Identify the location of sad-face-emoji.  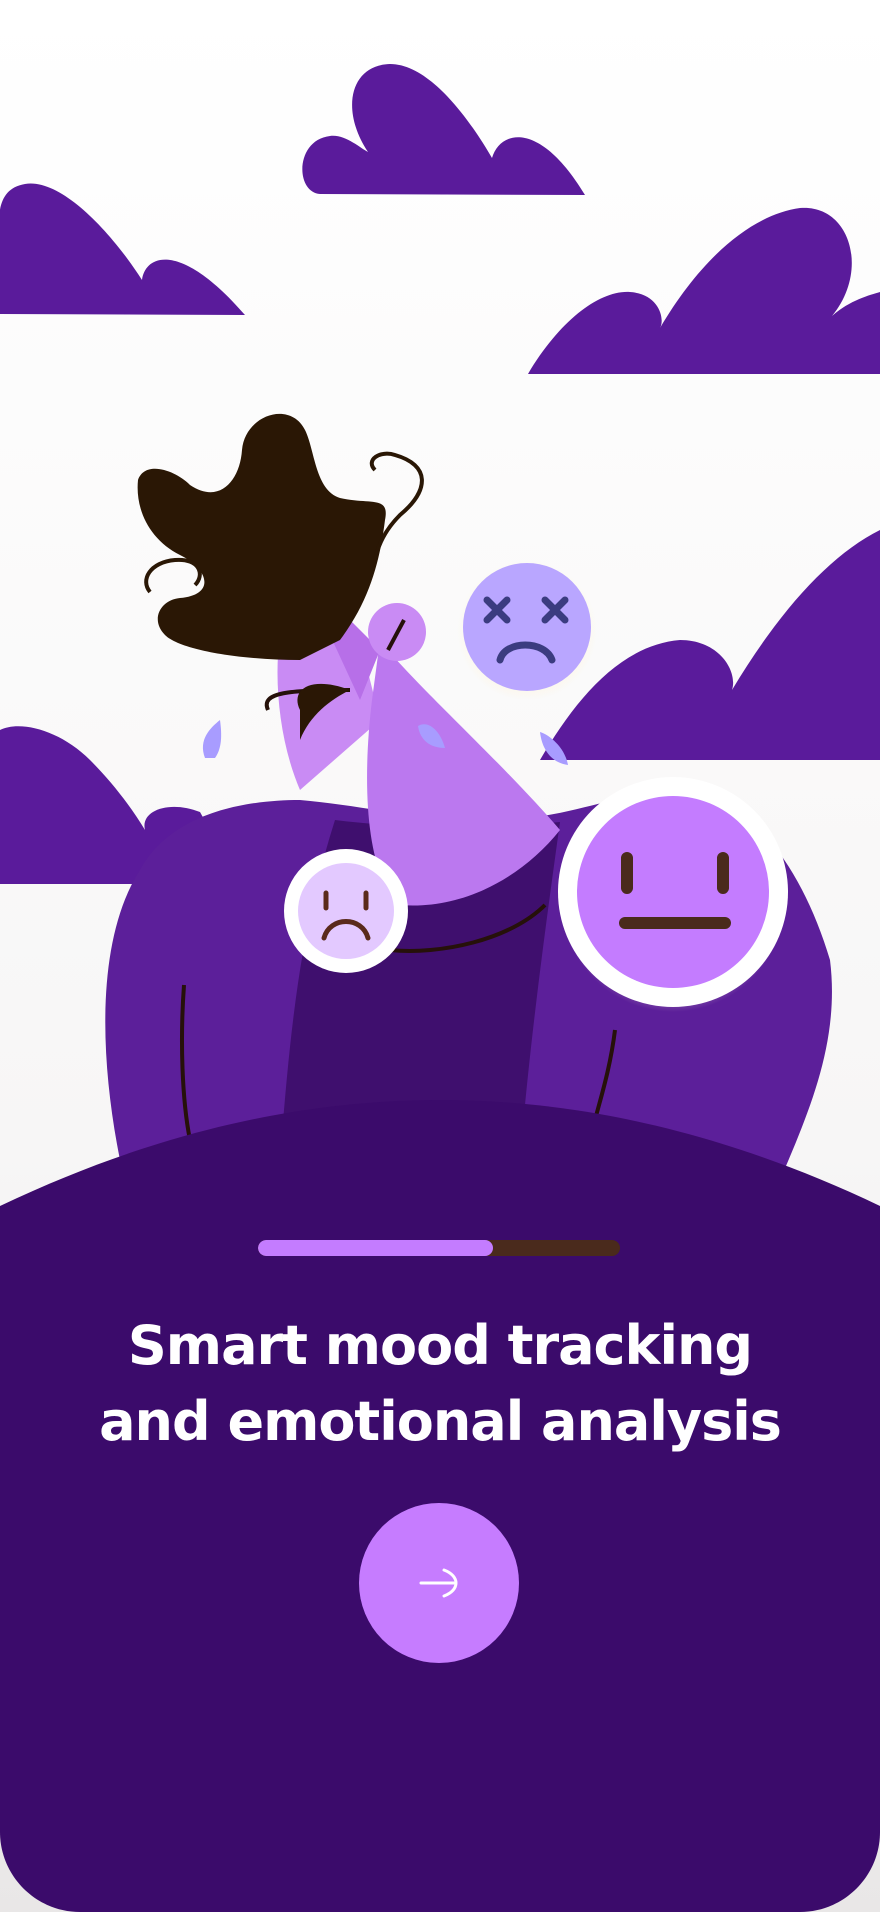
(346, 911).